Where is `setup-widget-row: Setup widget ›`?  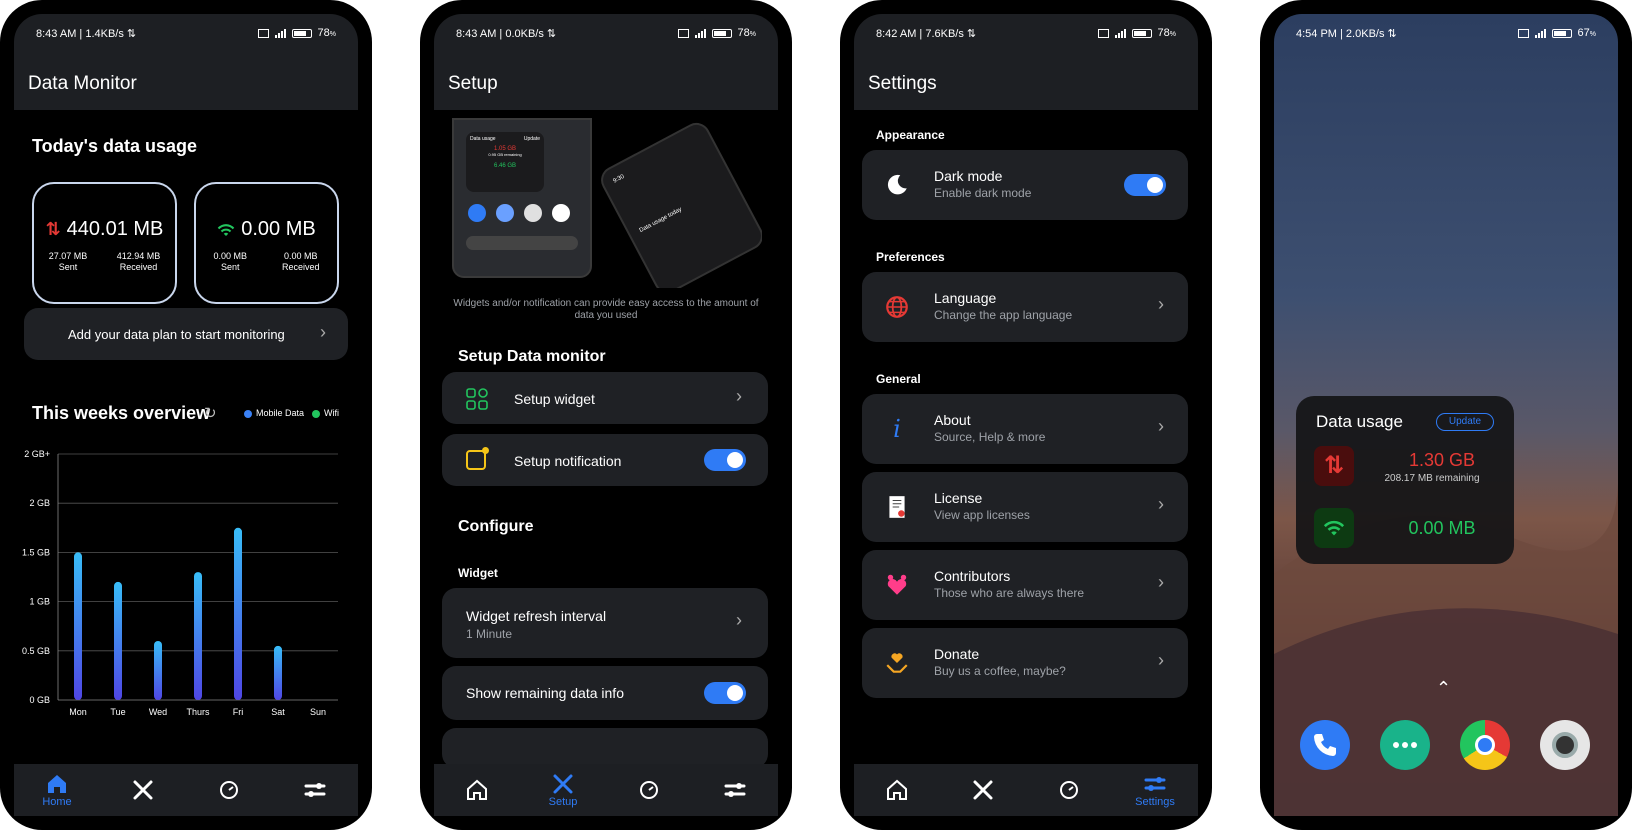
setup-widget-row: Setup widget › is located at coordinates (605, 398).